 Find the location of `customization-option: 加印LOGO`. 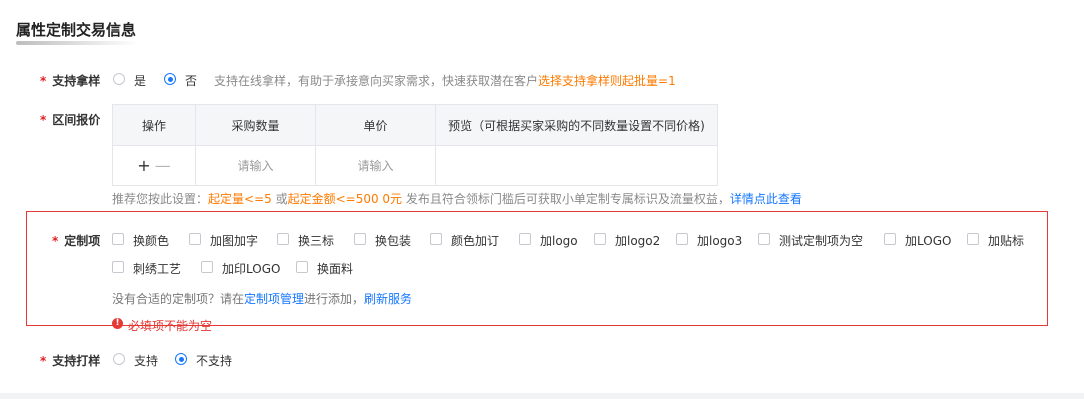

customization-option: 加印LOGO is located at coordinates (251, 268).